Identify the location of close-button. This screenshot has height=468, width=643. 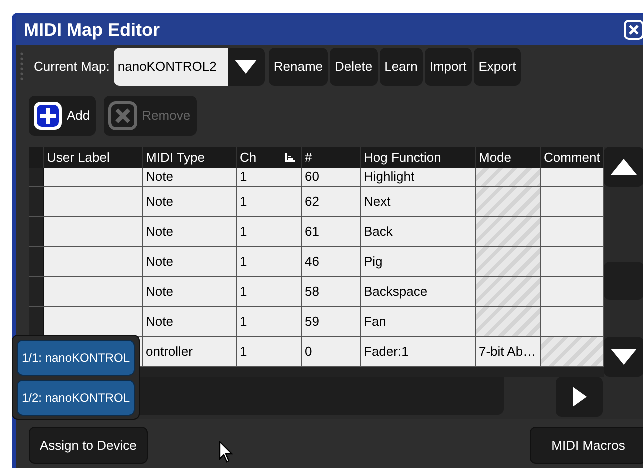
(632, 30).